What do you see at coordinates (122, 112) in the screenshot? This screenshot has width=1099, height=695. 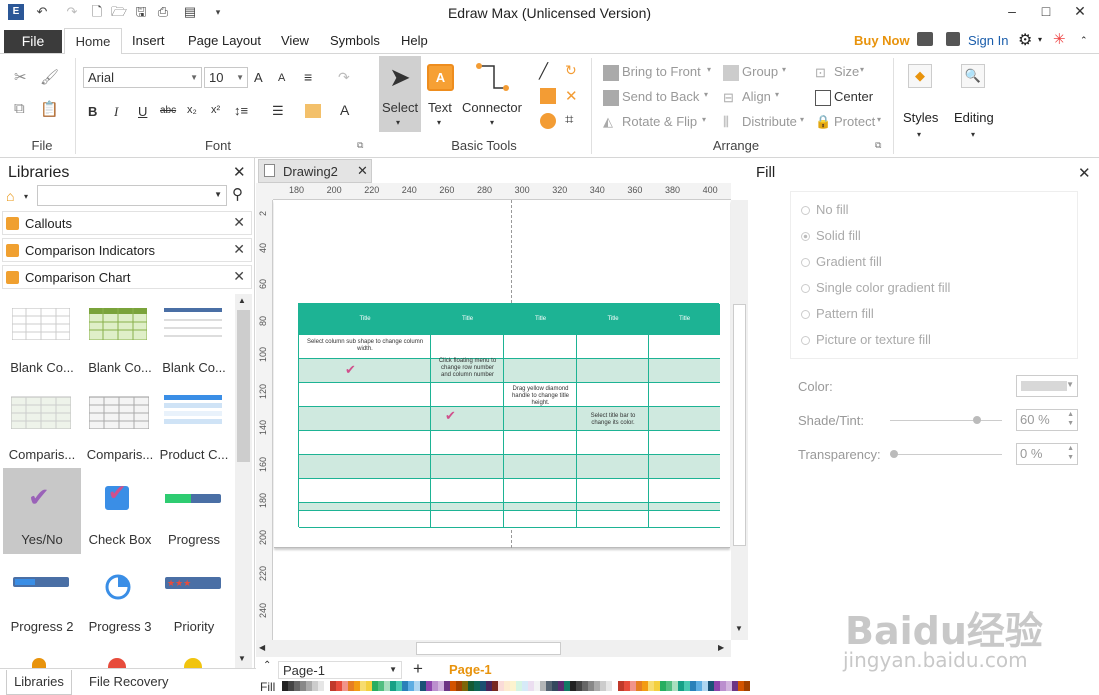 I see `italic-icon: I` at bounding box center [122, 112].